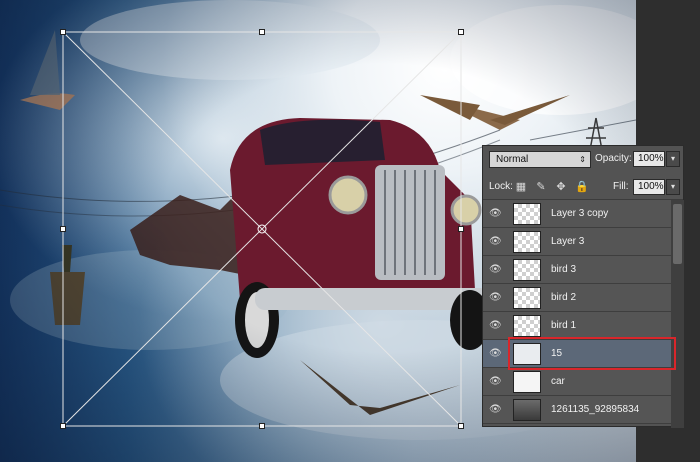 The width and height of the screenshot is (700, 462). What do you see at coordinates (582, 159) in the screenshot?
I see `select-arrows-icon: ⇕` at bounding box center [582, 159].